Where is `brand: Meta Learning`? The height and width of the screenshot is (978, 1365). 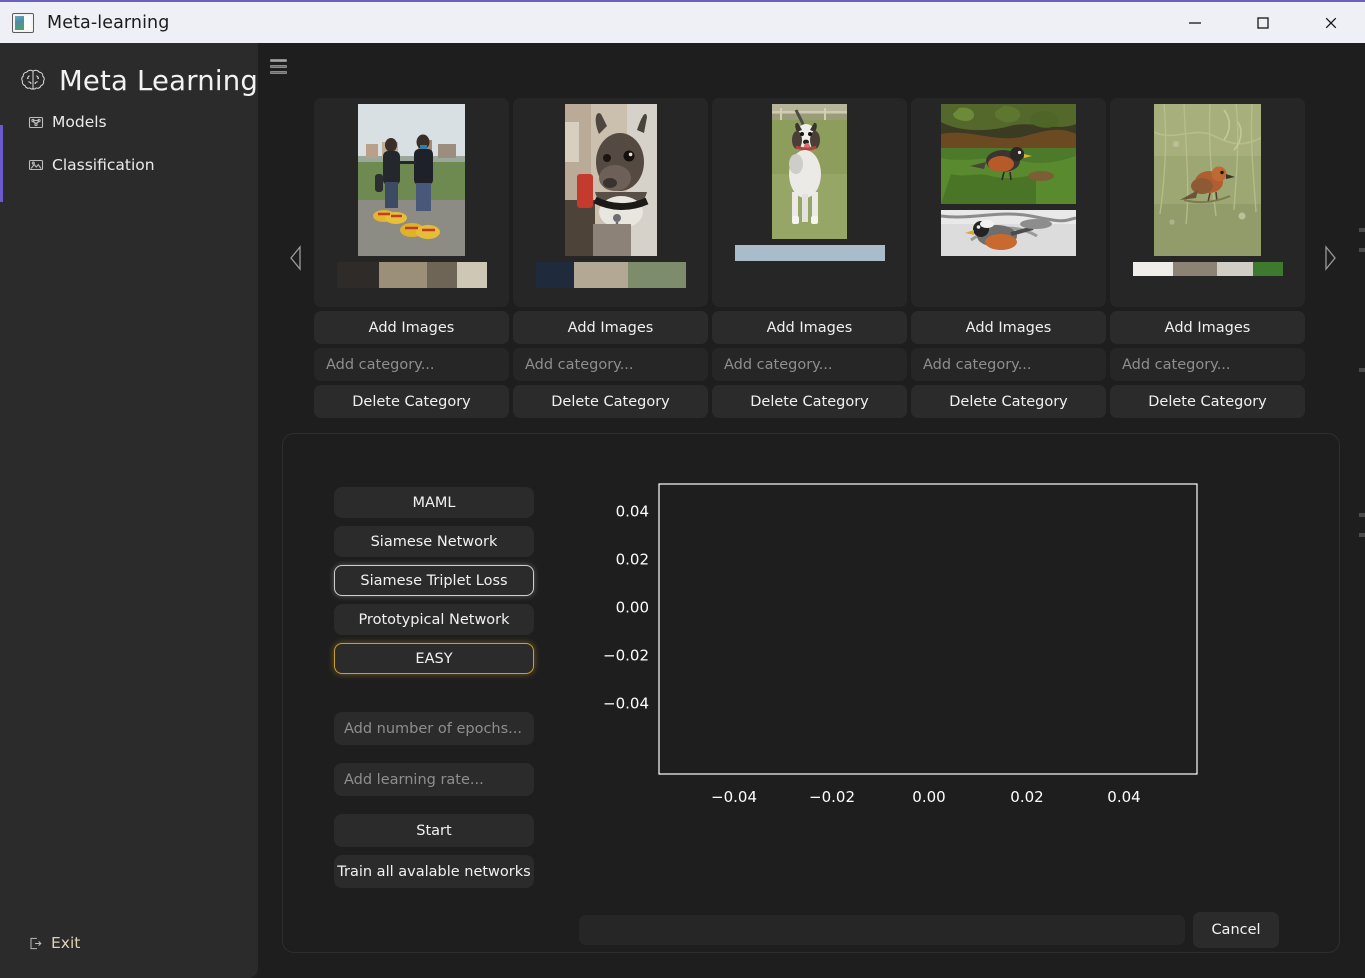
brand: Meta Learning is located at coordinates (138, 81).